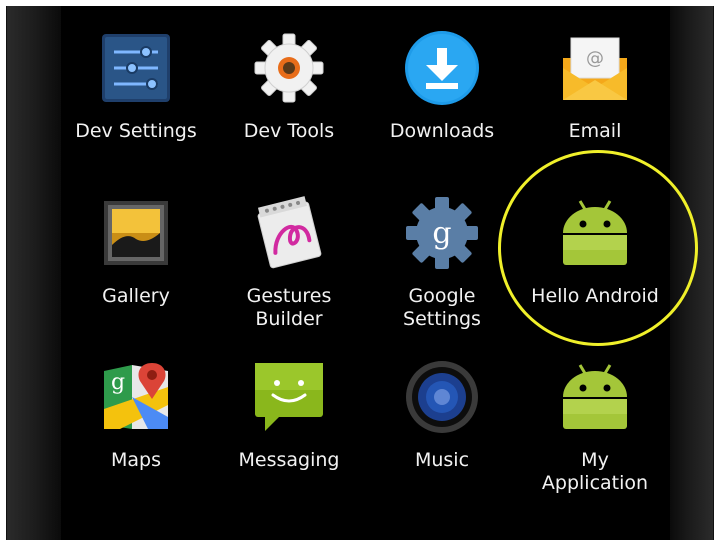 The image size is (720, 546). I want to click on google-gear-icon: g, so click(442, 233).